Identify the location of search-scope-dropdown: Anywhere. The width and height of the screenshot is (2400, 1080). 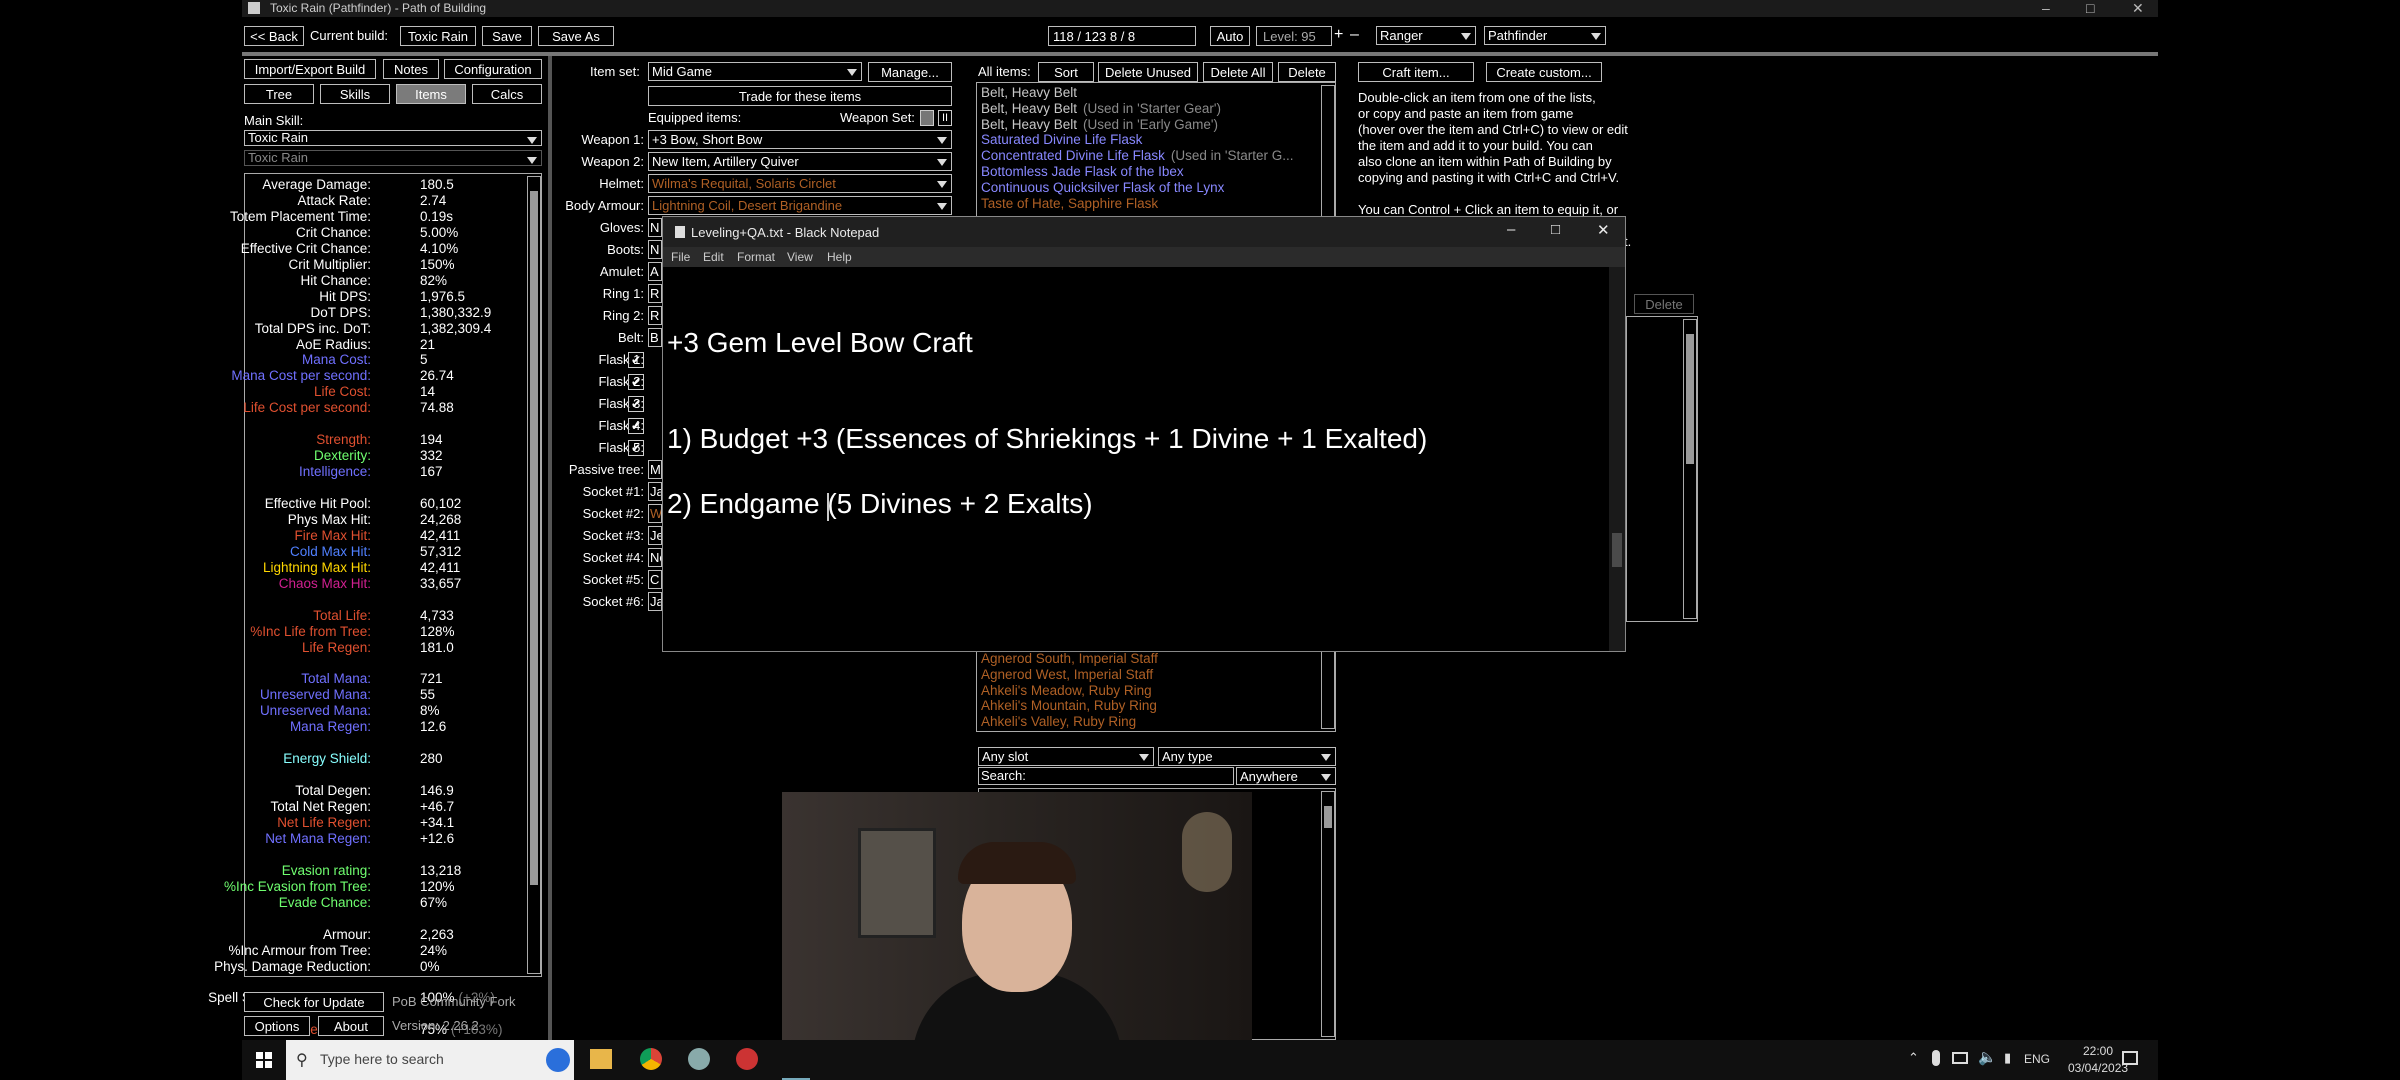
(1286, 776).